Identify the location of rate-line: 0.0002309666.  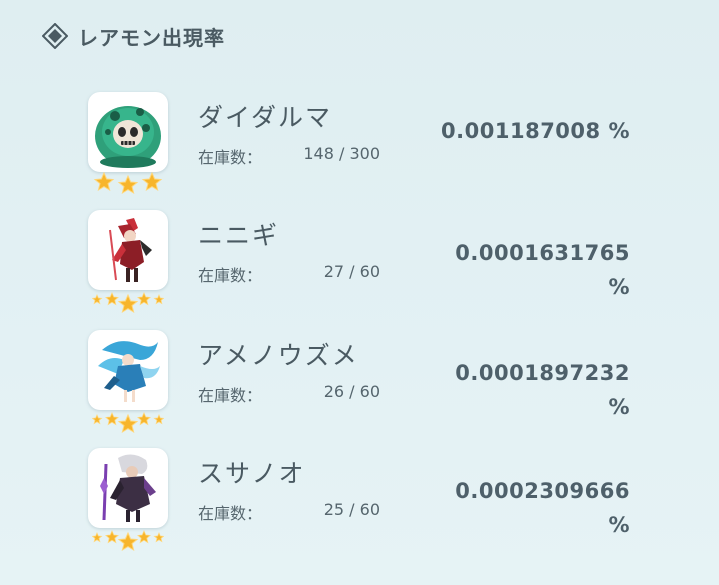
(542, 491).